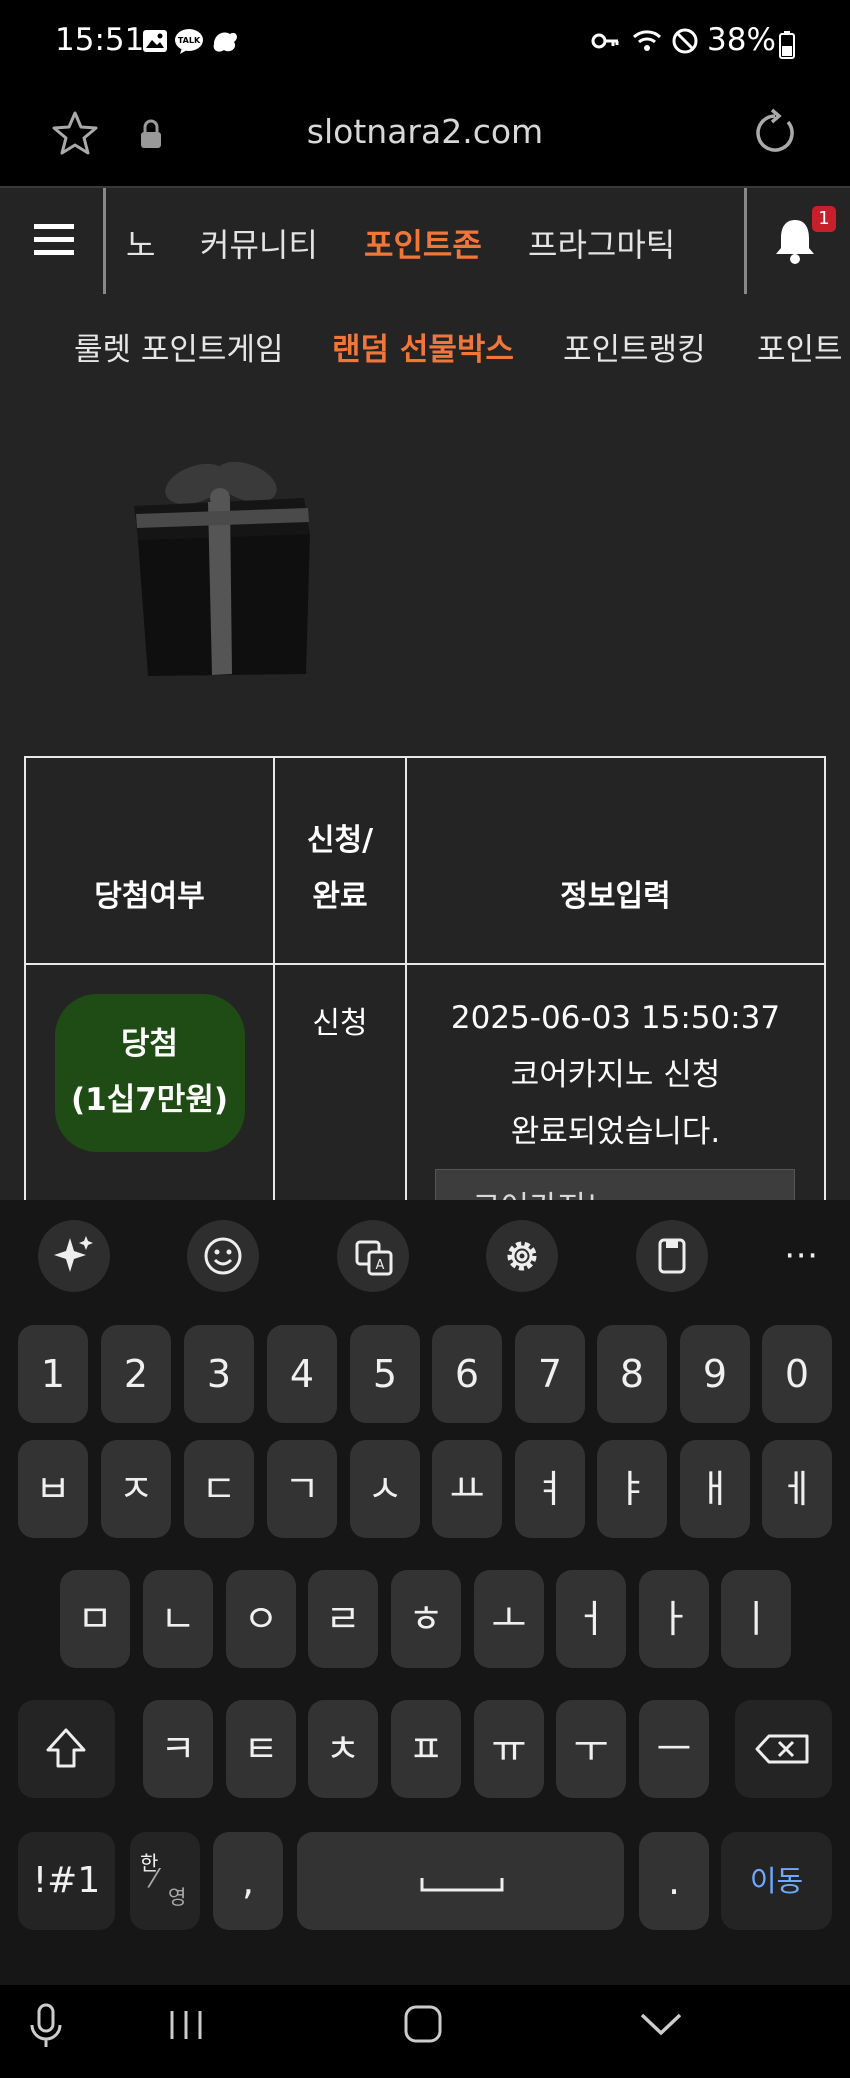  I want to click on comma-key: ,, so click(248, 1881).